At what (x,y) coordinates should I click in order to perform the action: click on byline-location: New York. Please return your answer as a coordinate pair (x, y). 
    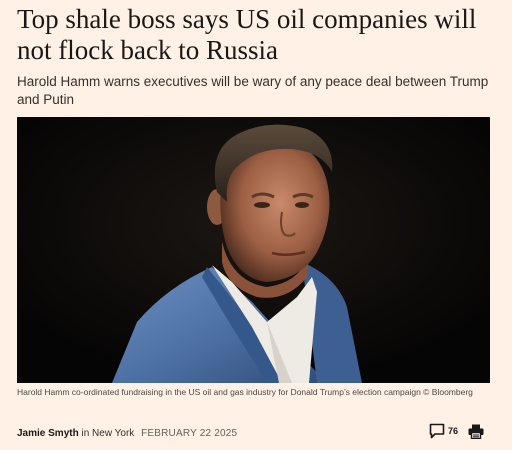
    Looking at the image, I should click on (113, 433).